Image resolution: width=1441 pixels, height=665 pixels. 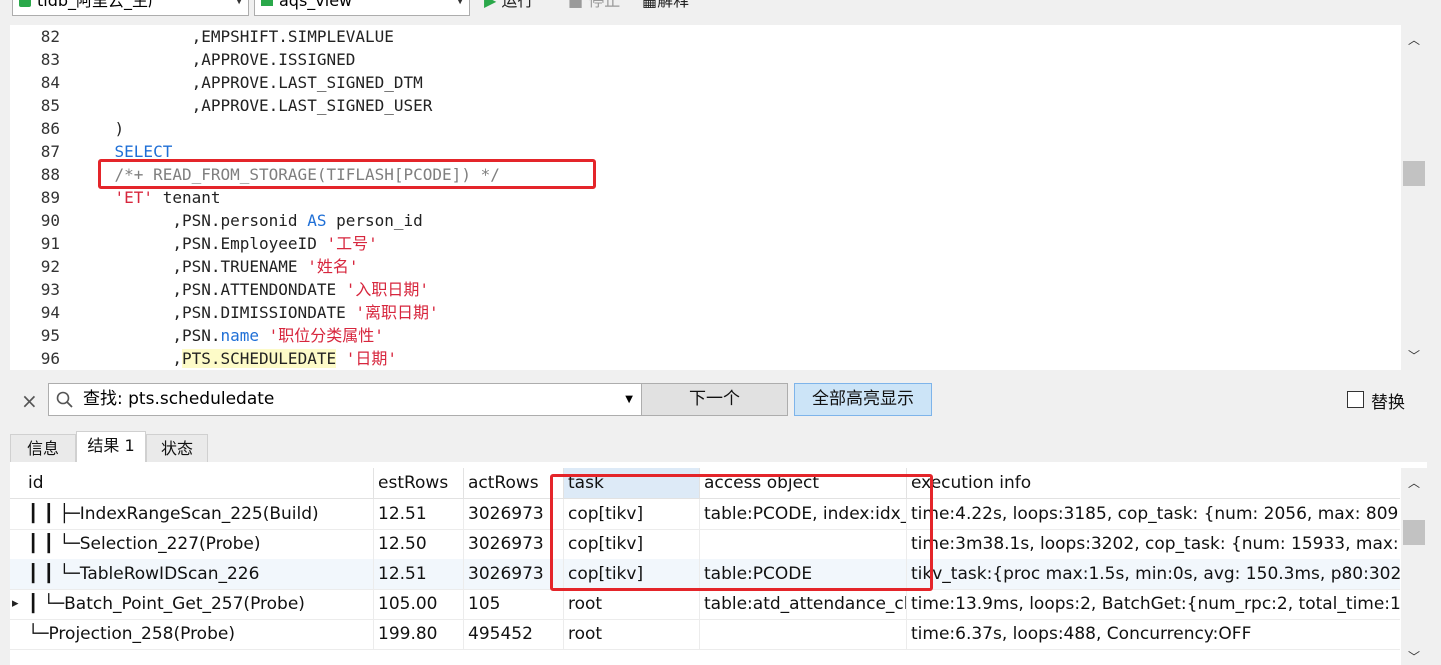 What do you see at coordinates (705, 59) in the screenshot?
I see `code-line: 83 ,APPROVE.ISSIGNED` at bounding box center [705, 59].